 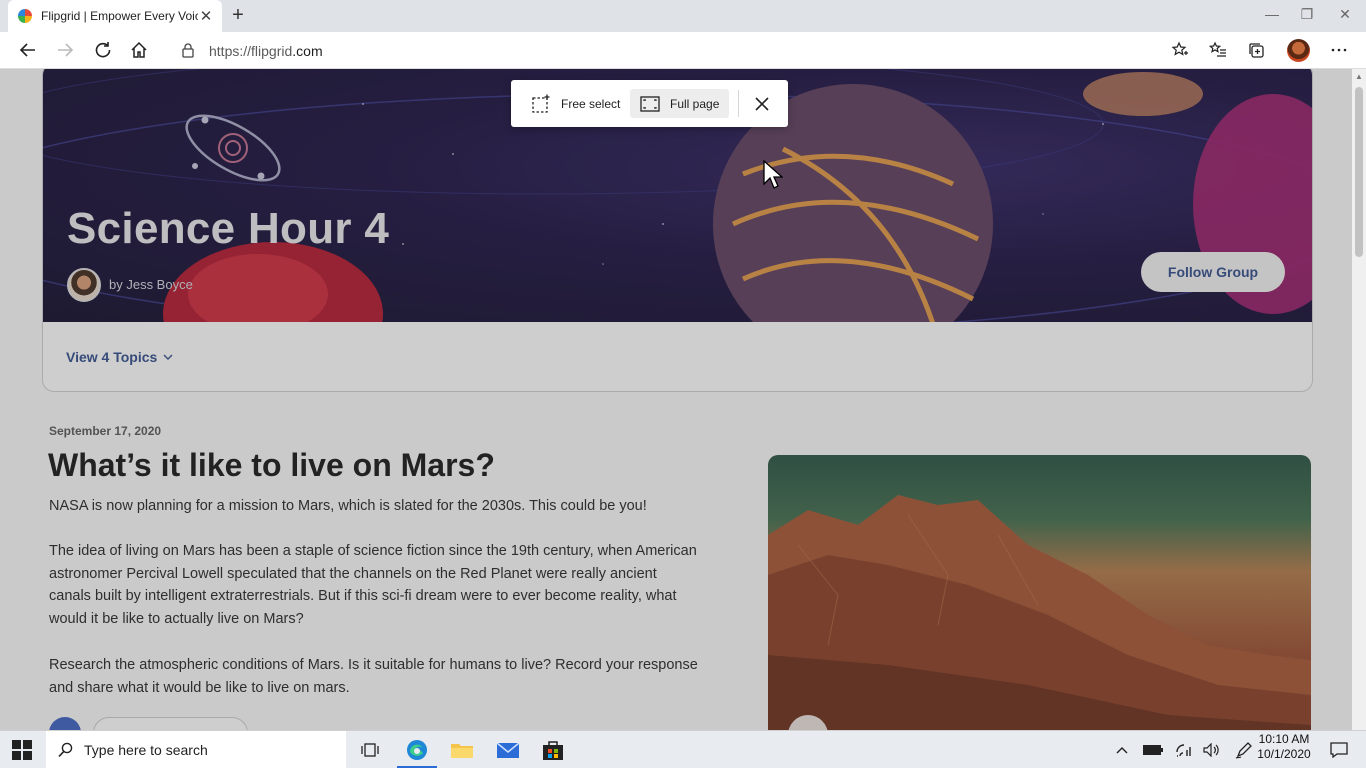 I want to click on browser-tab-strip: Flipgrid | Empower Every Voice ✕ + — ❐ ✕, so click(x=683, y=16).